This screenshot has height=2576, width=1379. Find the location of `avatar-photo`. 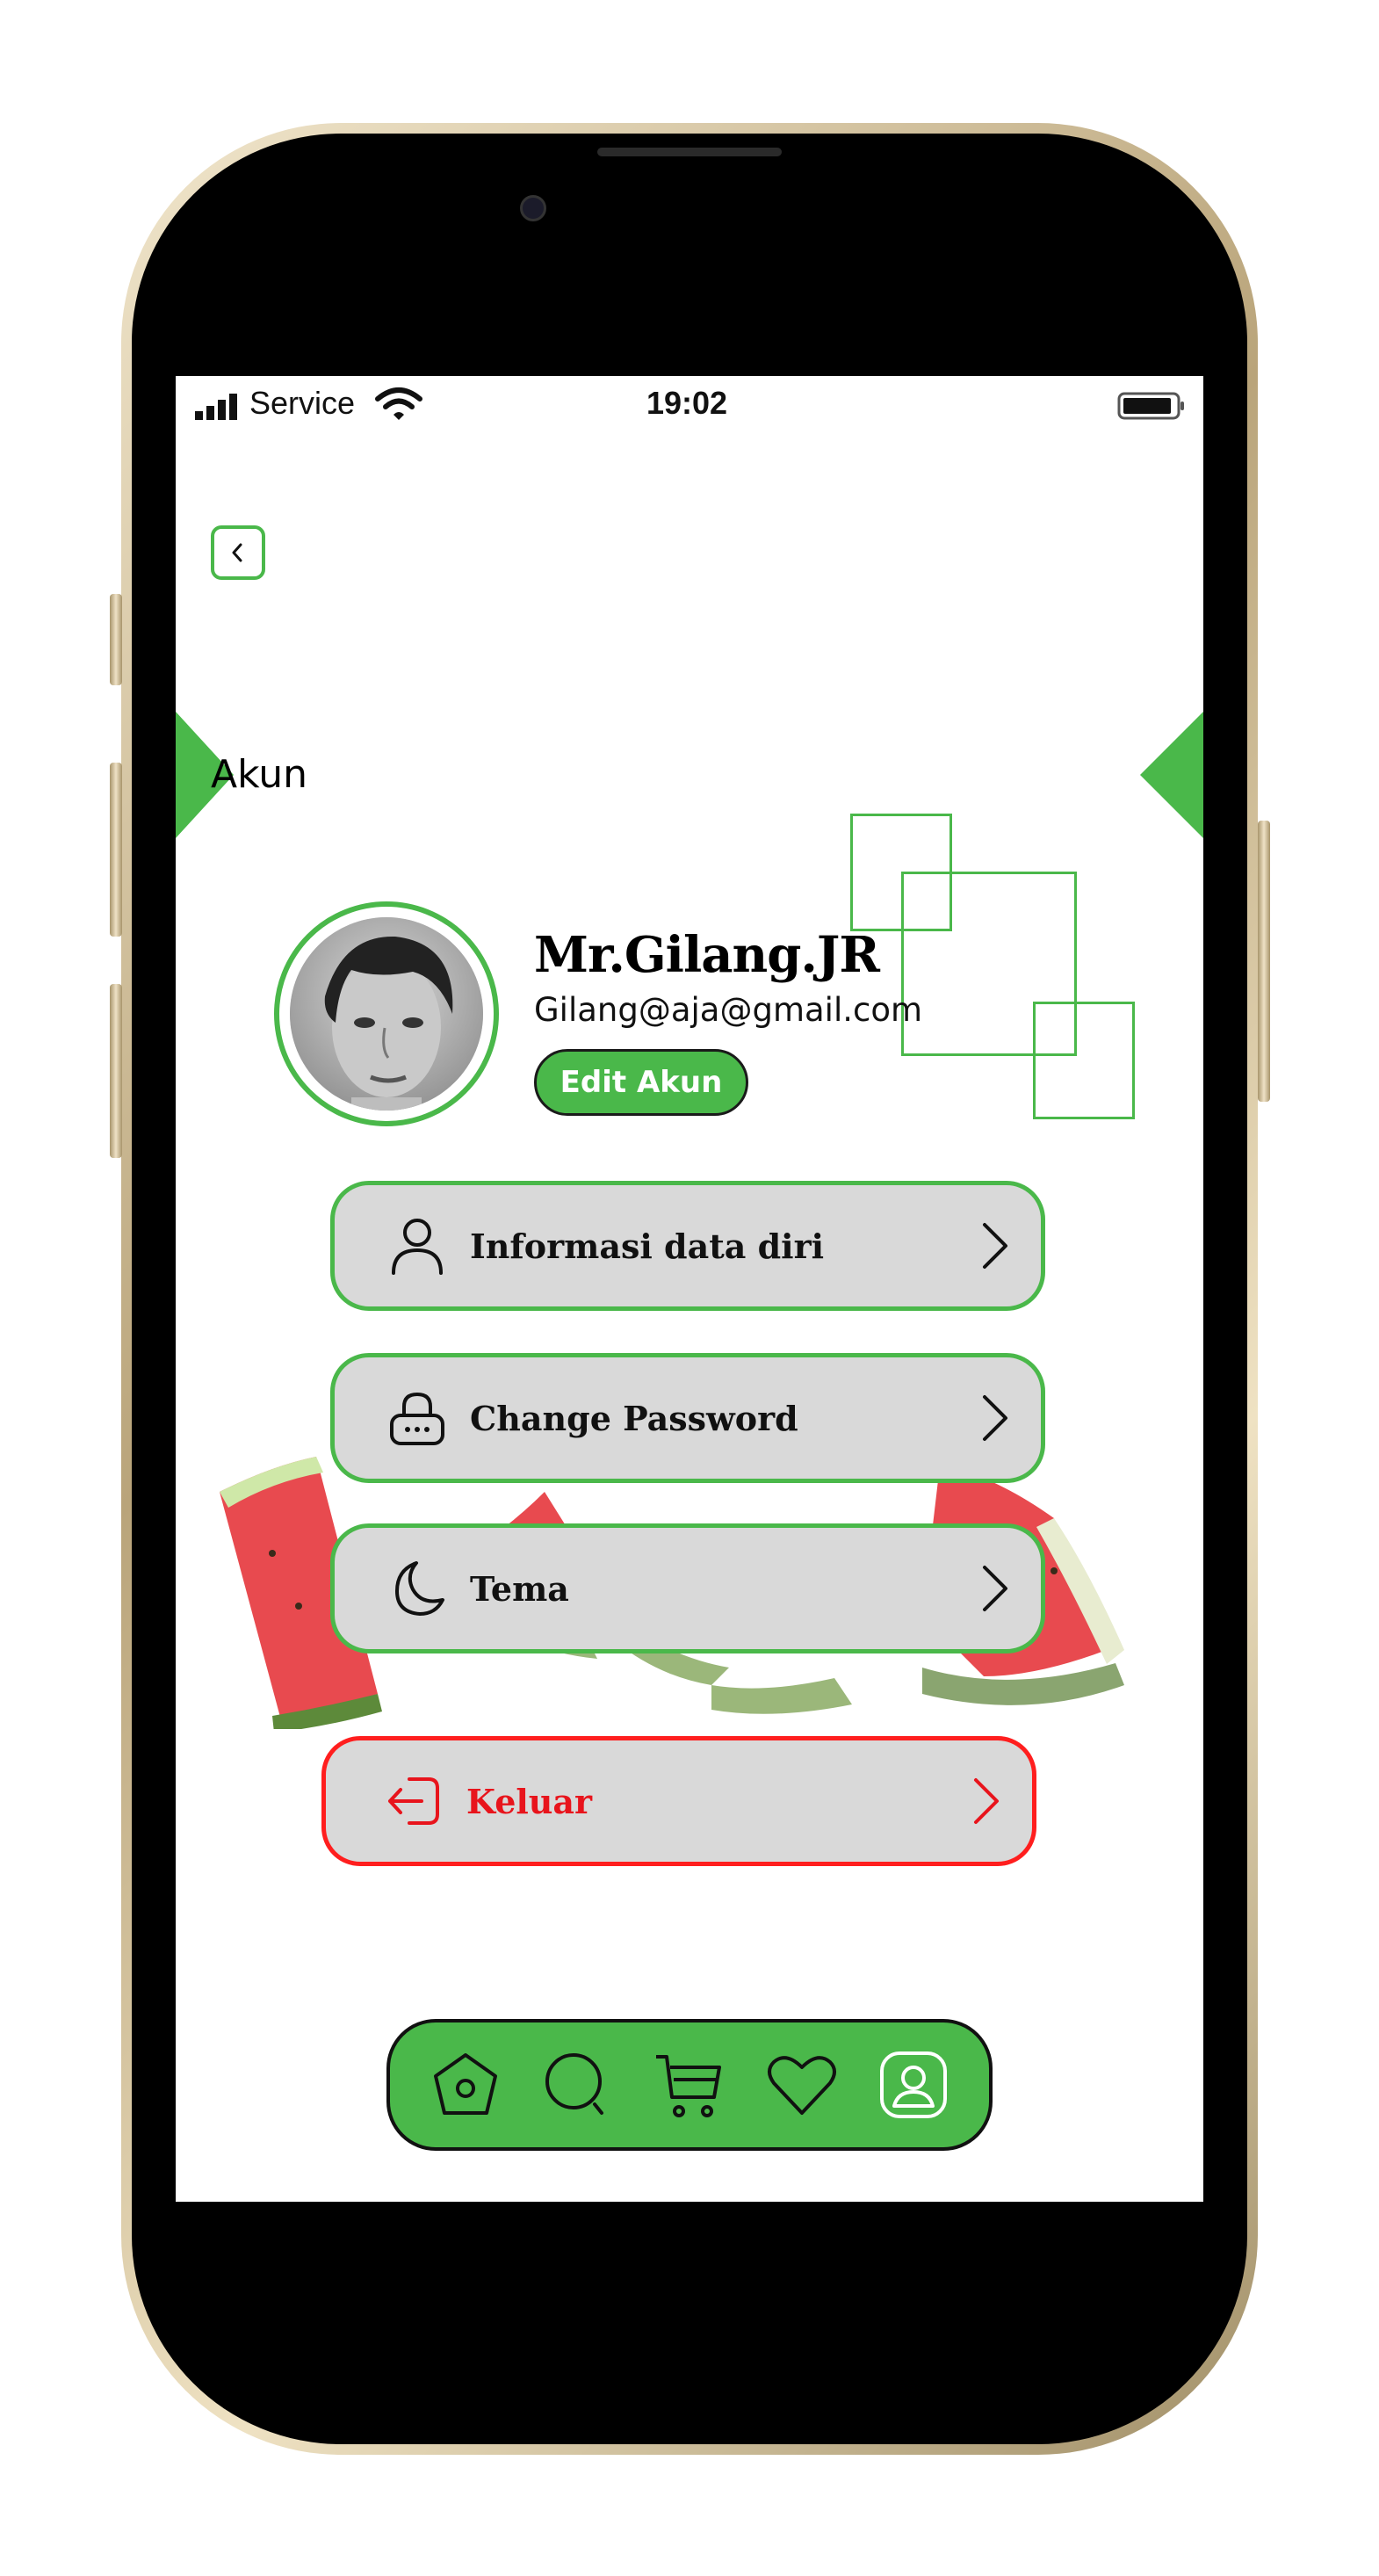

avatar-photo is located at coordinates (386, 1014).